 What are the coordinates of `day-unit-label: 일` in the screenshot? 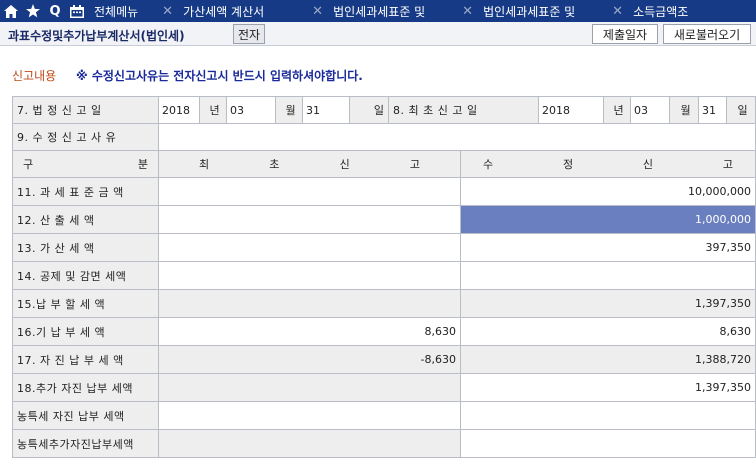 It's located at (369, 110).